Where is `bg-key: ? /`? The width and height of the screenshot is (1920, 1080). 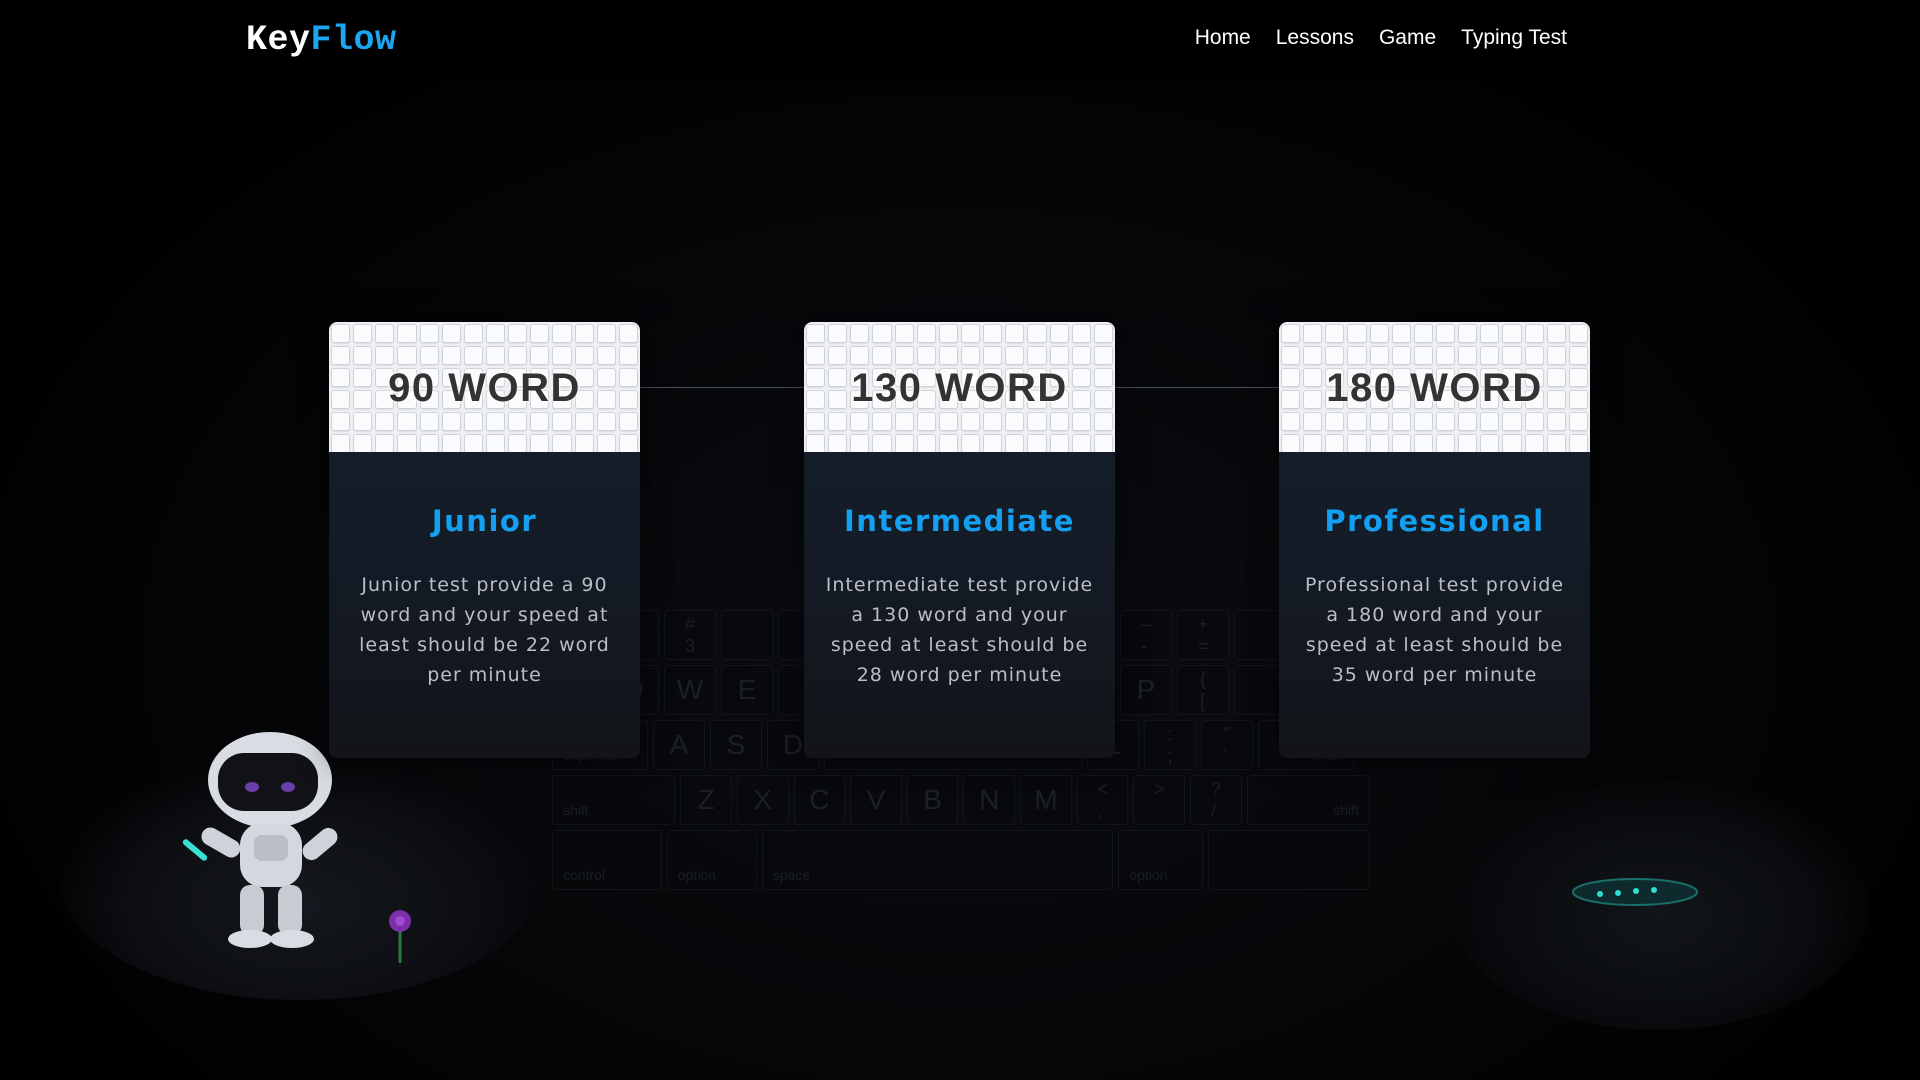
bg-key: ? / is located at coordinates (1216, 800).